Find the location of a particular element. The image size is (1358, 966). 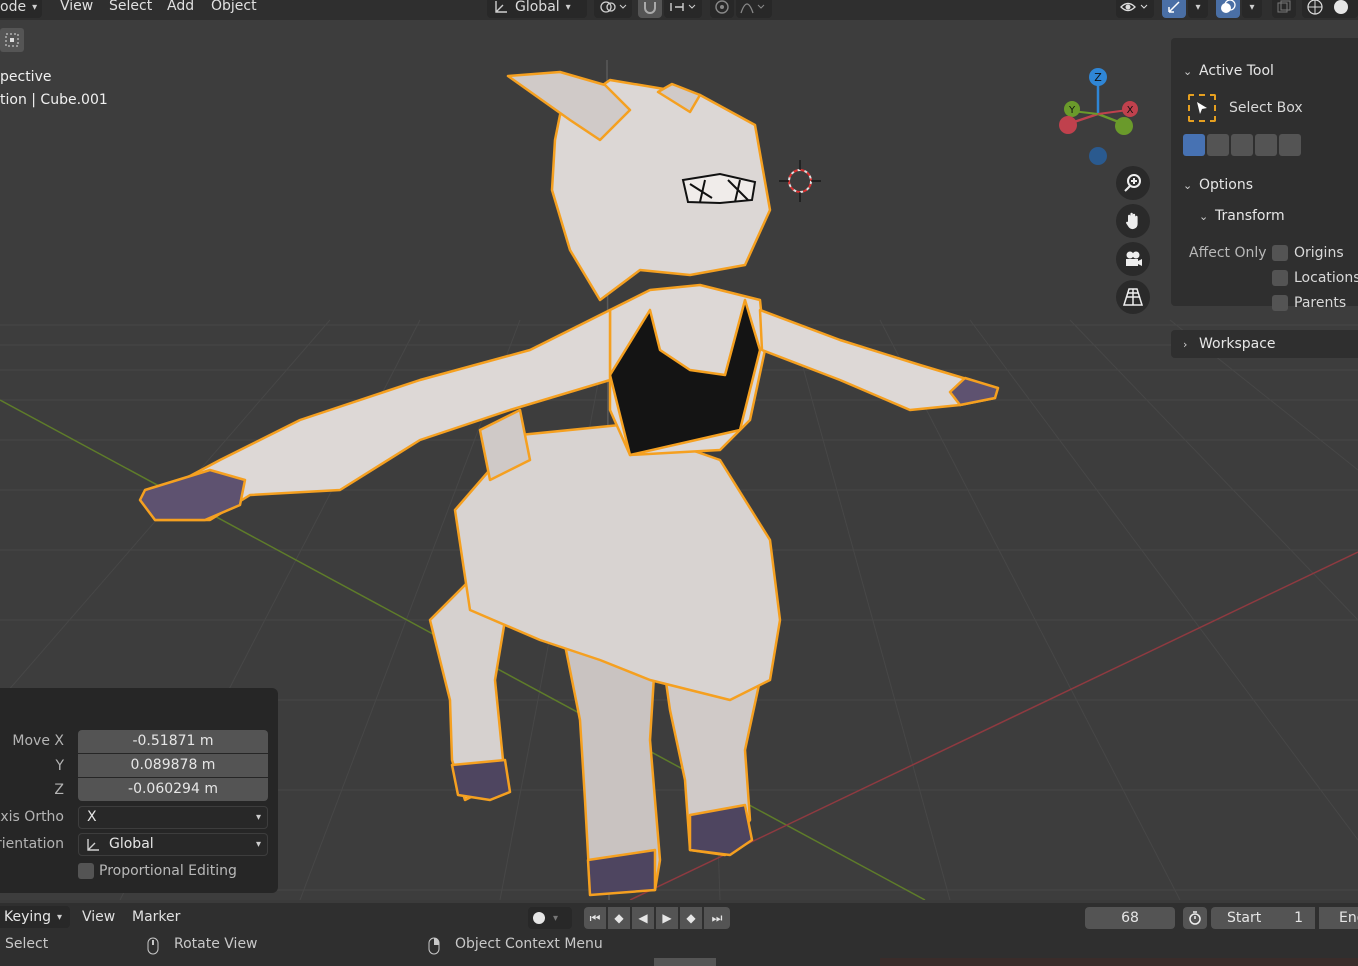

visibility-dropdown is located at coordinates (1135, 9).